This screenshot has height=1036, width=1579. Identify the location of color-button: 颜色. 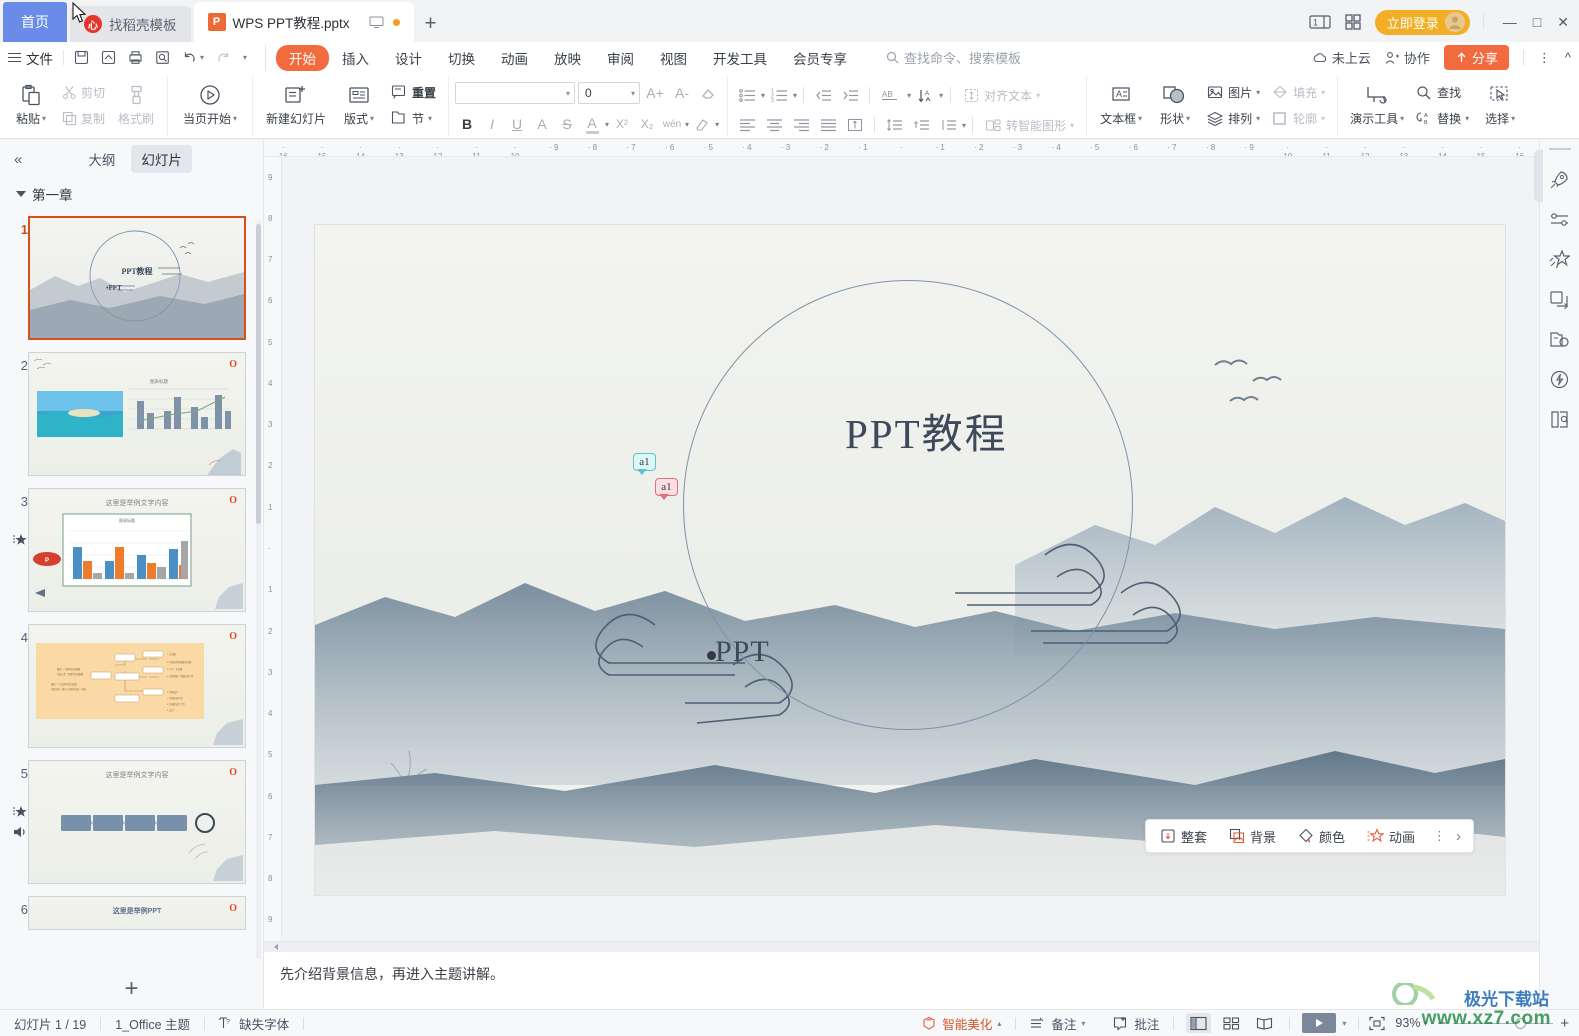
(1321, 836).